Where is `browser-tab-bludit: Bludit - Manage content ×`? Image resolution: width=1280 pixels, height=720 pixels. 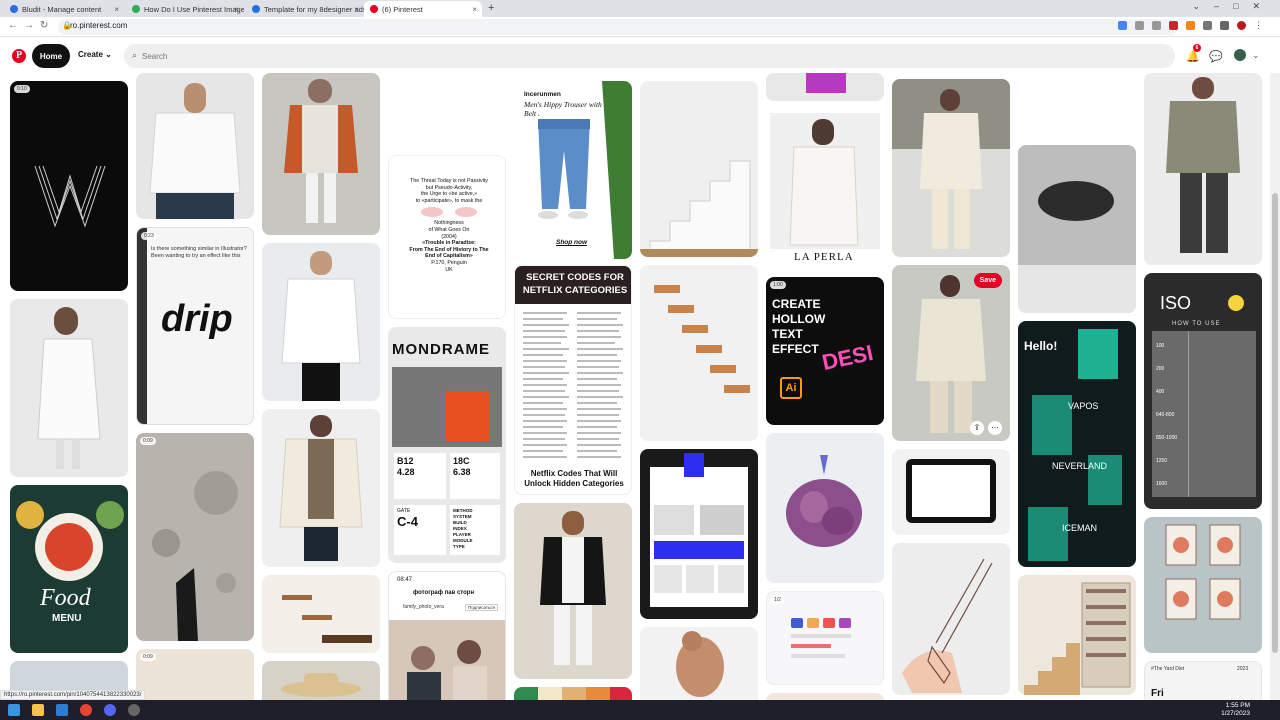
browser-tab-bludit: Bludit - Manage content × is located at coordinates (64, 9).